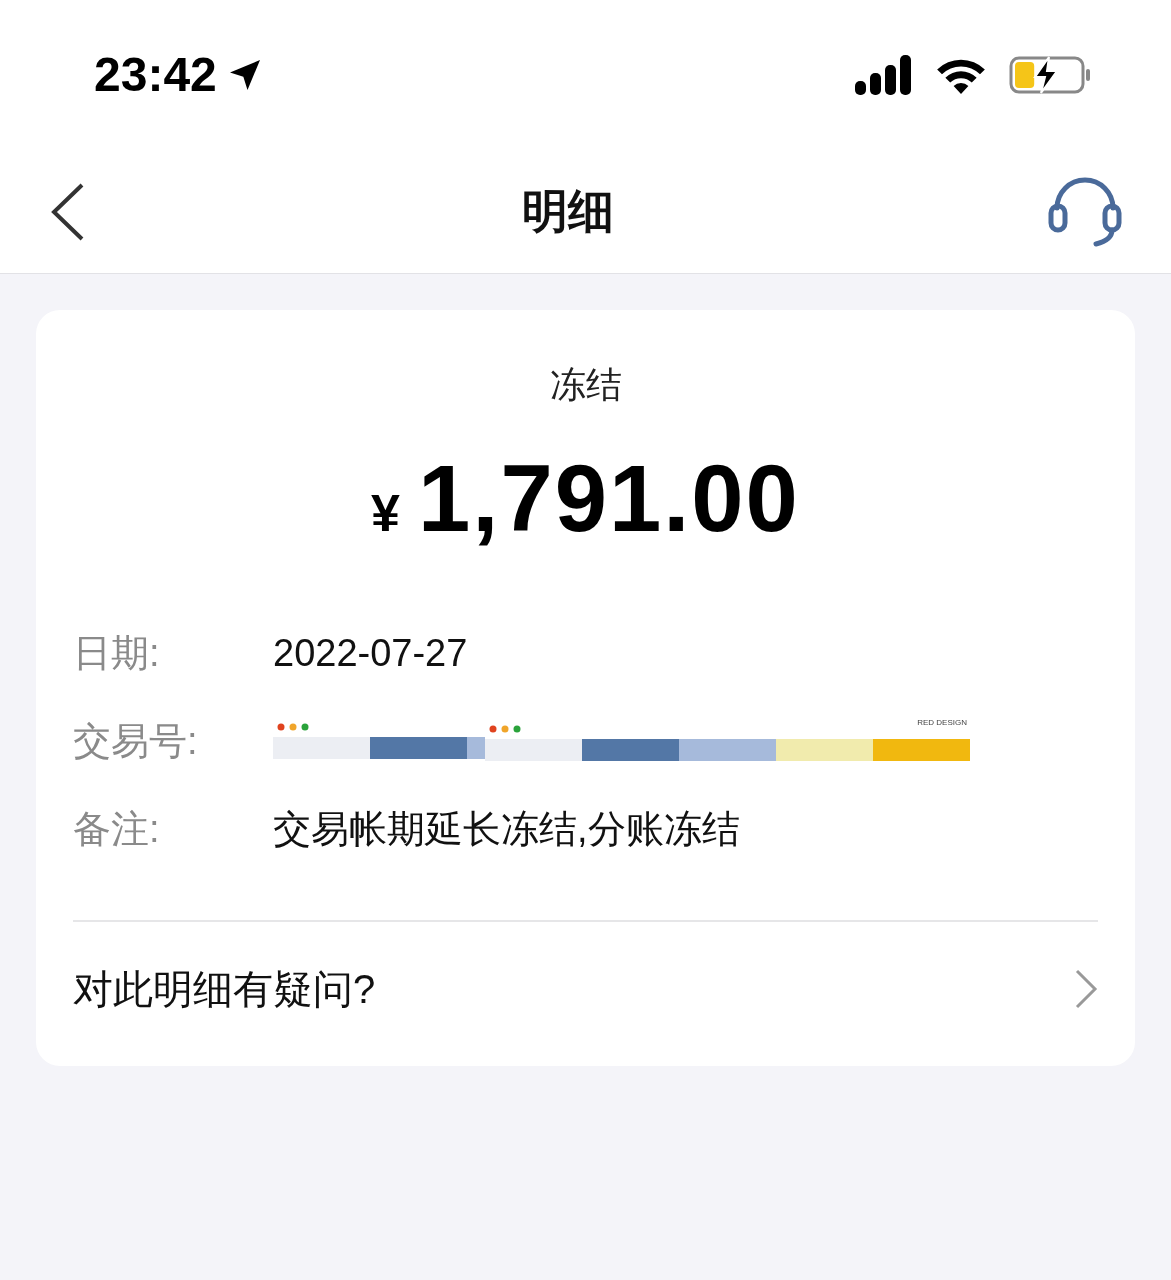  Describe the element at coordinates (609, 499) in the screenshot. I see `amount: 1,791.00` at that location.